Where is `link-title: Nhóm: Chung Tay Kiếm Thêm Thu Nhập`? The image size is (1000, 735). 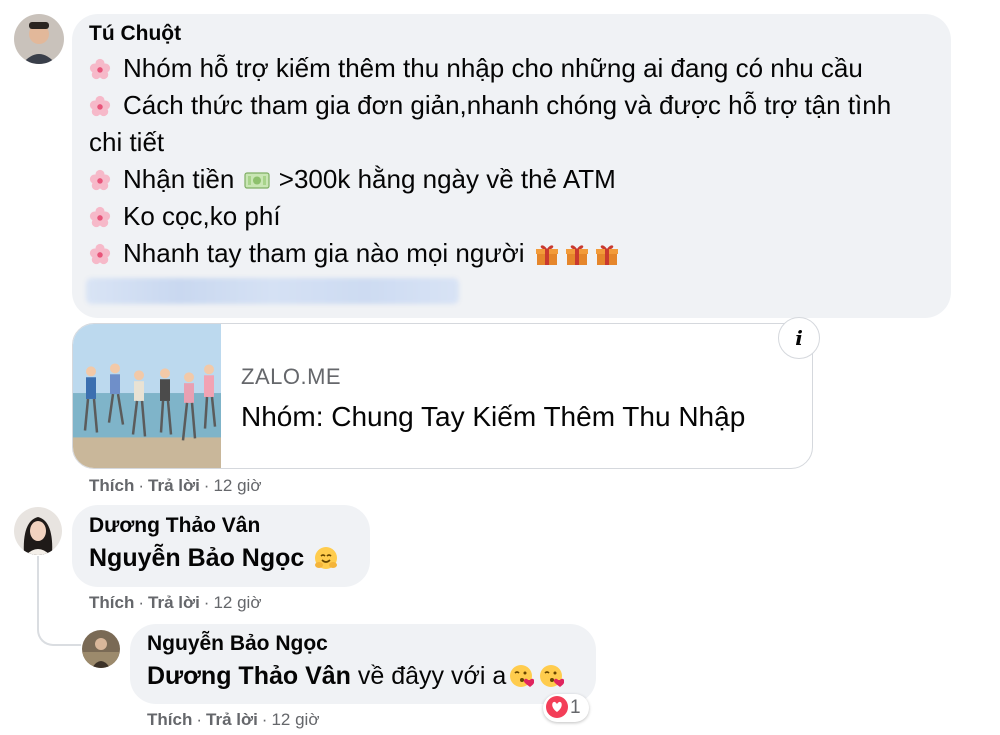 link-title: Nhóm: Chung Tay Kiếm Thêm Thu Nhập is located at coordinates (493, 417).